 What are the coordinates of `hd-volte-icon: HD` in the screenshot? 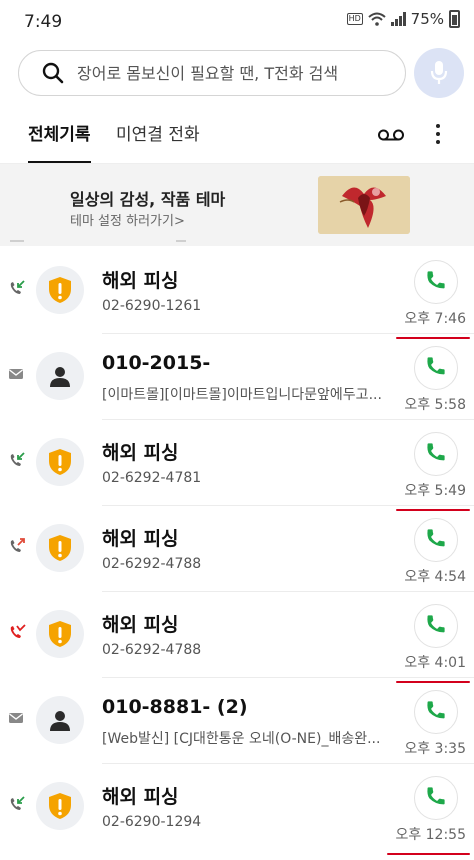 It's located at (354, 19).